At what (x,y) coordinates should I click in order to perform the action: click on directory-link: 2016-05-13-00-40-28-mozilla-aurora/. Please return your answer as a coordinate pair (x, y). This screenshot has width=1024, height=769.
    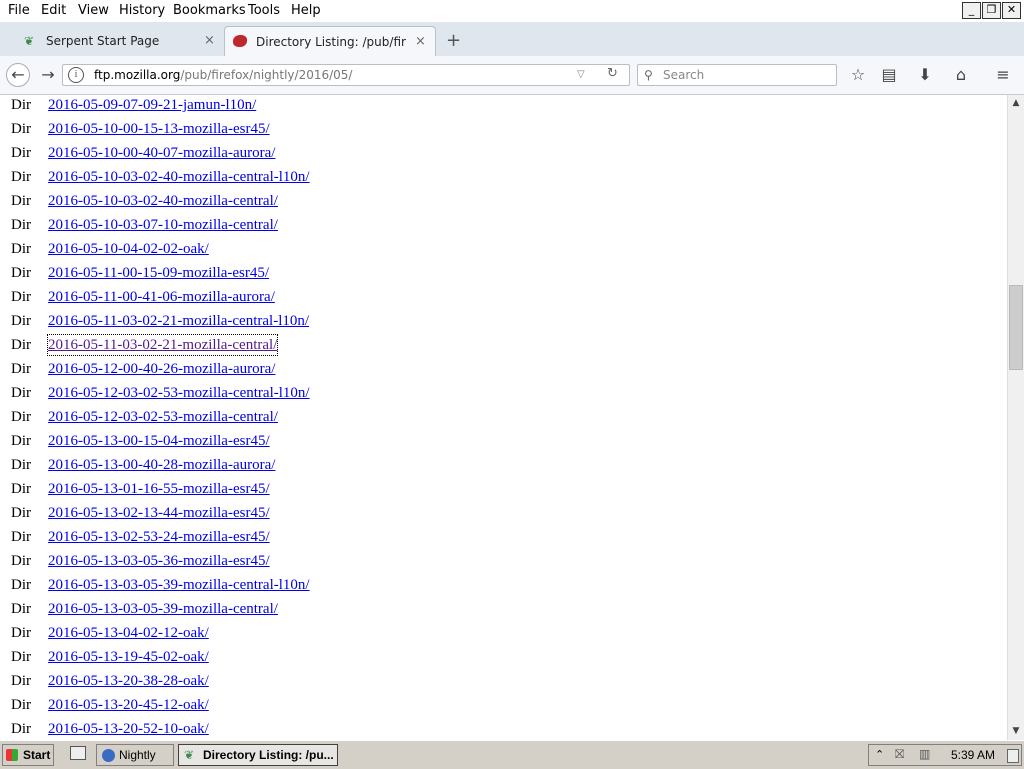
    Looking at the image, I should click on (161, 465).